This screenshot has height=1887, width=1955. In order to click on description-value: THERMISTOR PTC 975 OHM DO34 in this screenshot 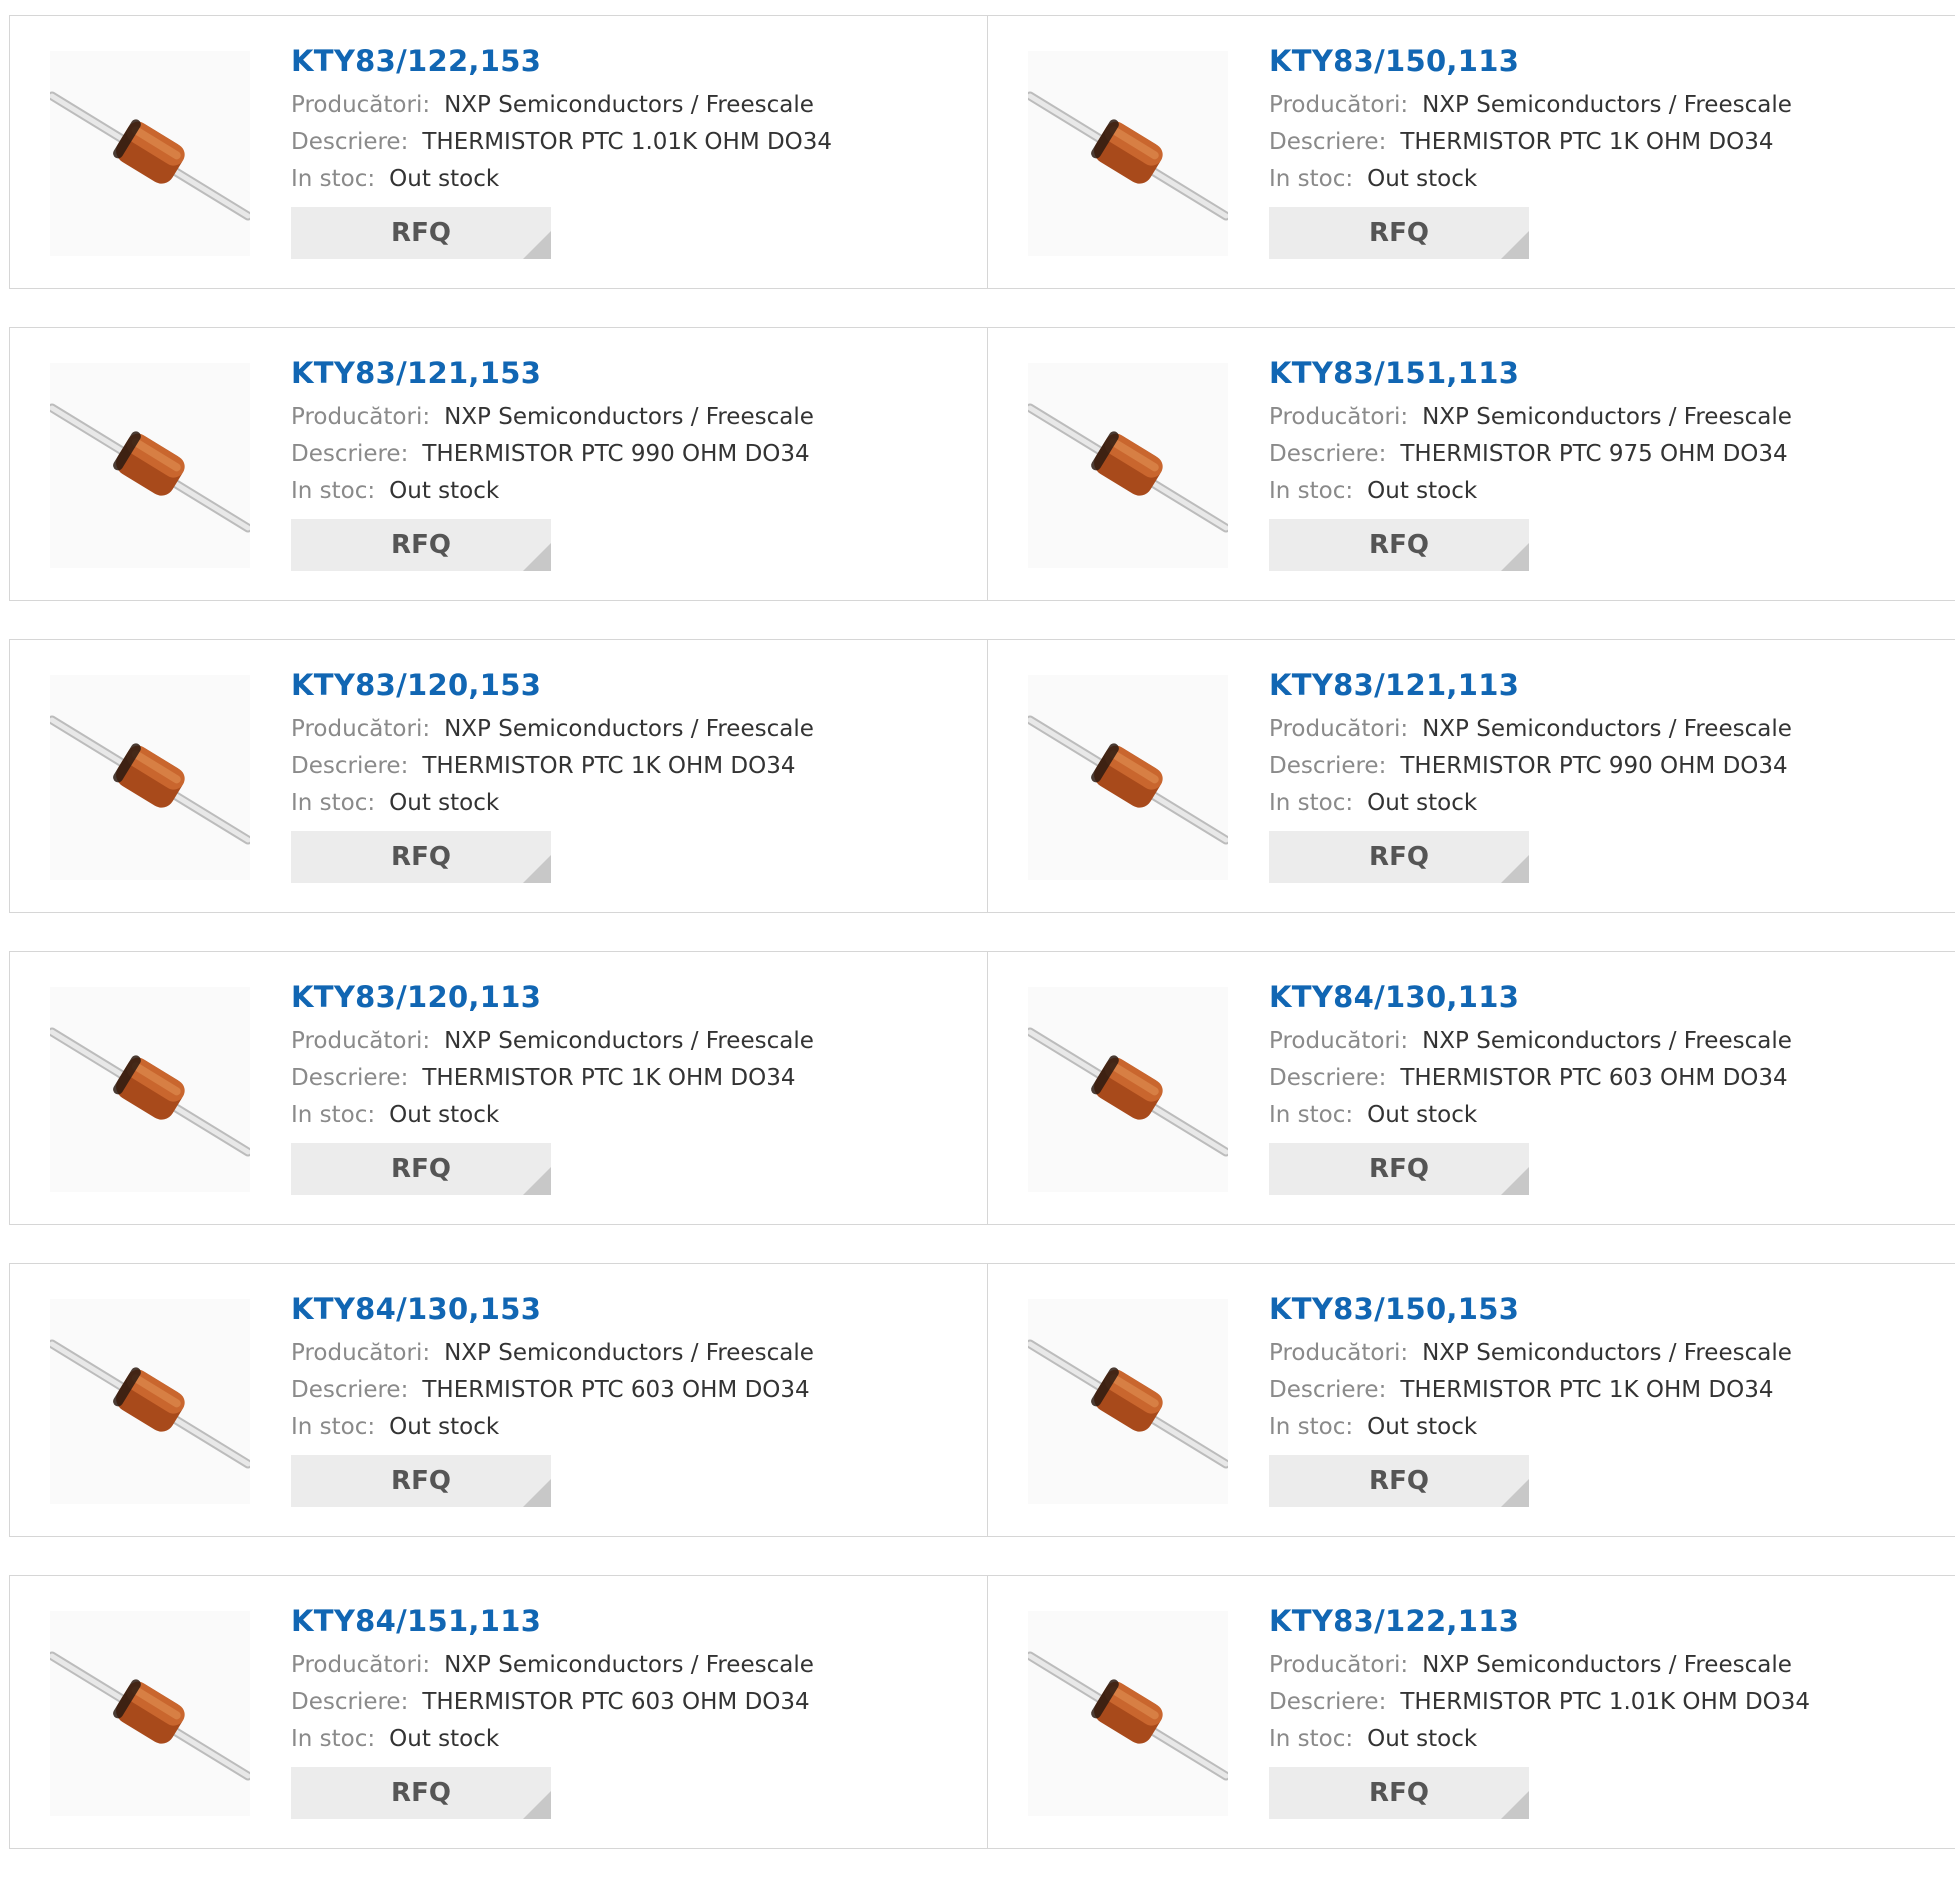, I will do `click(1594, 454)`.